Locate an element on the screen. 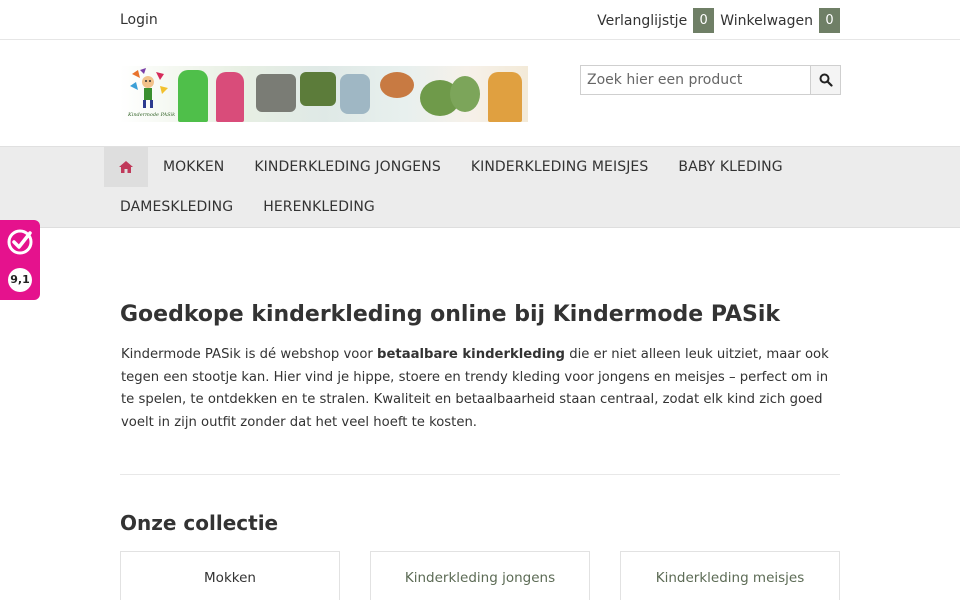 Image resolution: width=960 pixels, height=600 pixels. intro-text-bold: betaalbare kinderkleding is located at coordinates (471, 354).